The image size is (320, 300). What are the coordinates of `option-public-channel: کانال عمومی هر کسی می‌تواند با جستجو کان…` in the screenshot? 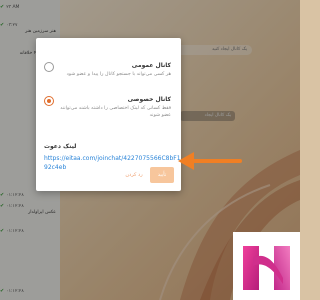 It's located at (107, 70).